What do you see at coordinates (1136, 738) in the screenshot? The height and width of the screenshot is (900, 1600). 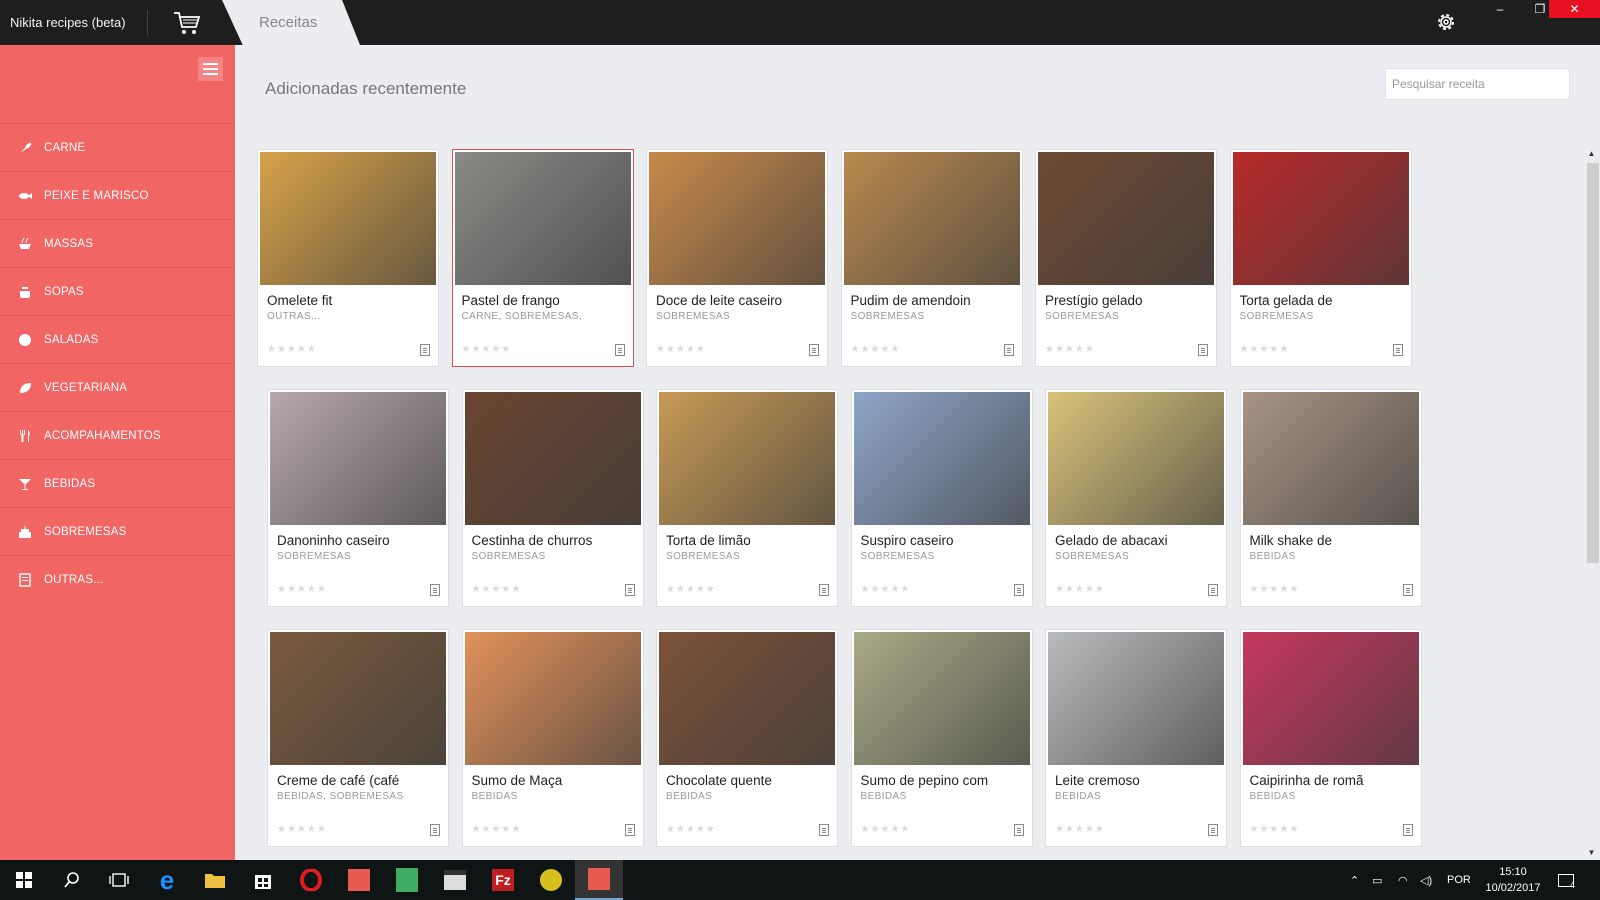 I see `recipe-card: Leite cremoso BEBIDAS ★★★★★` at bounding box center [1136, 738].